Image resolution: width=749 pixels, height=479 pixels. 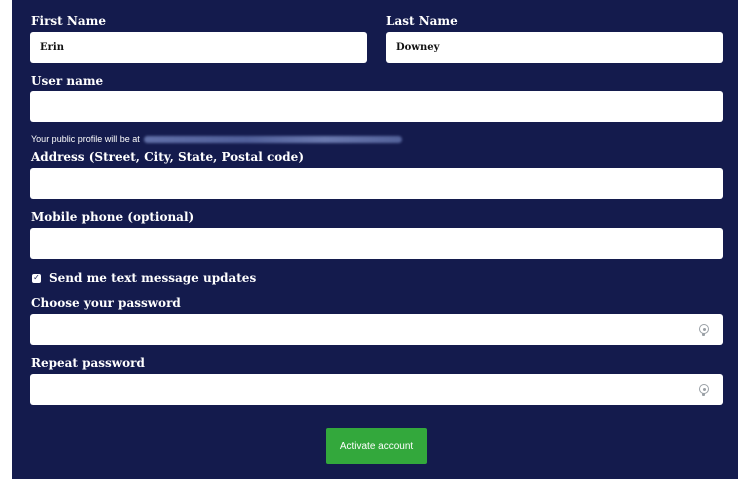 I want to click on profile-url-hint-text: Your public profile will be at, so click(x=85, y=139).